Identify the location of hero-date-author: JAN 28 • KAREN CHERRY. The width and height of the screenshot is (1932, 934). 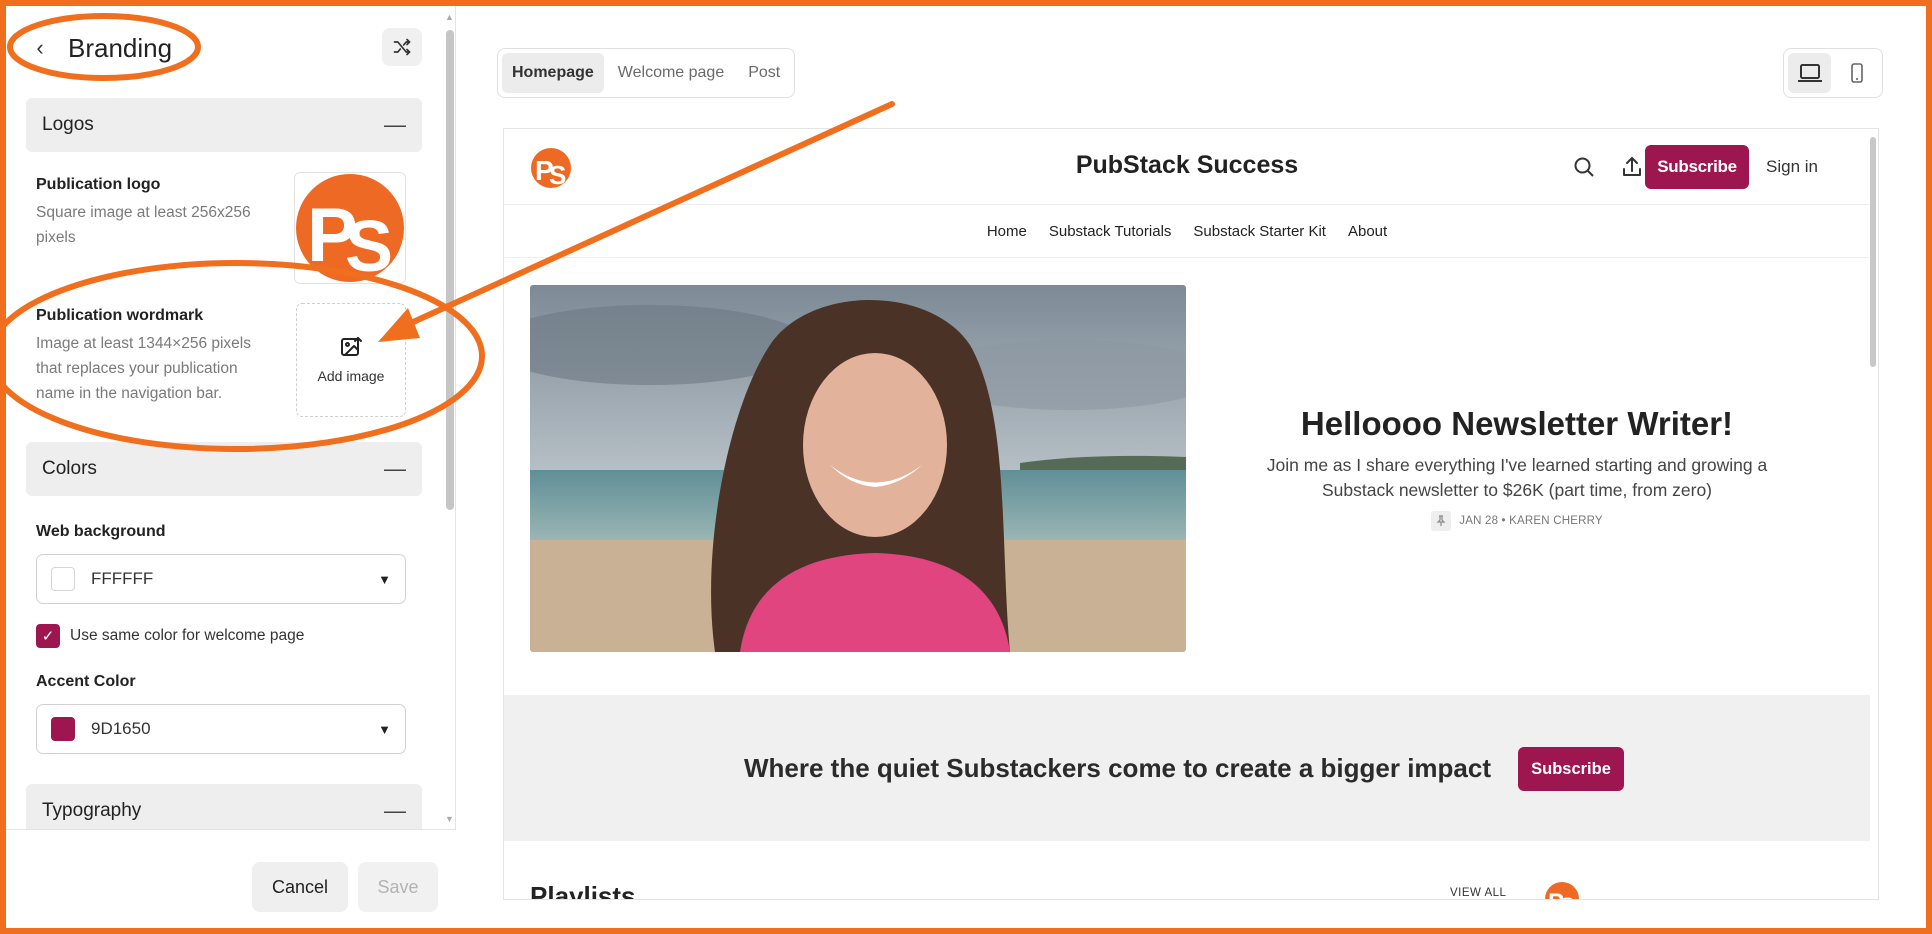
(1531, 521).